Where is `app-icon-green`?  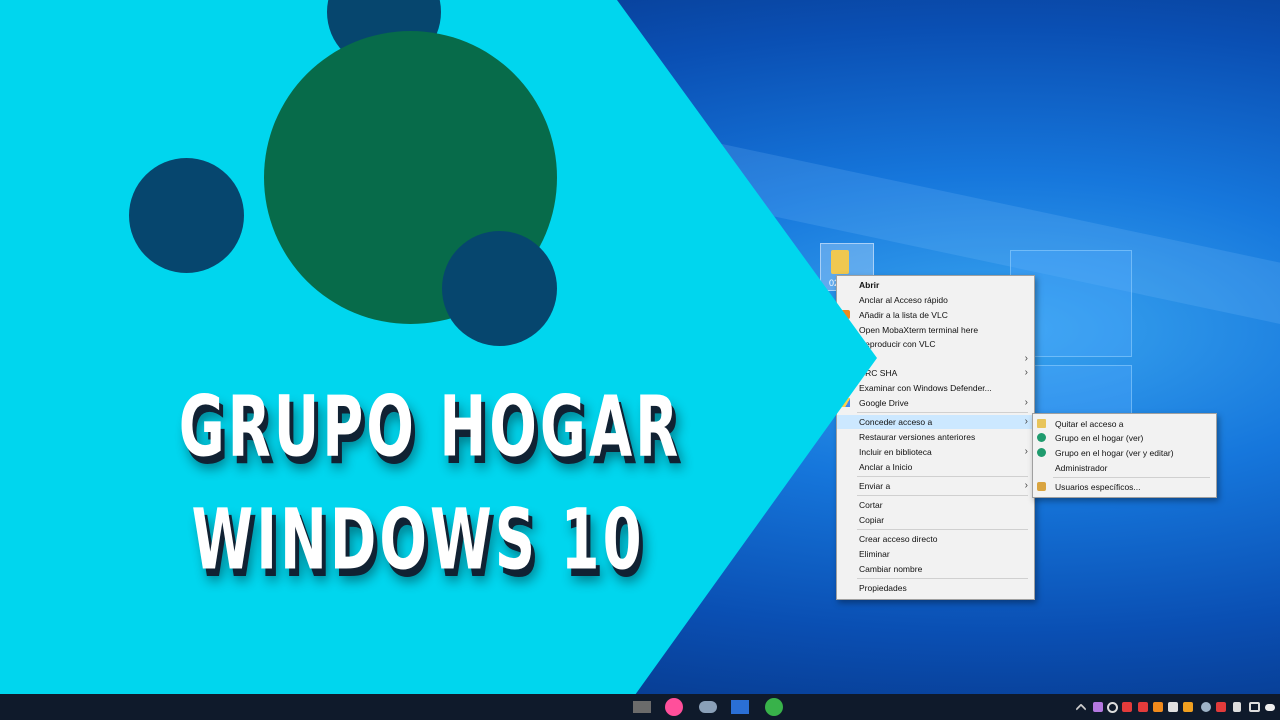 app-icon-green is located at coordinates (774, 707).